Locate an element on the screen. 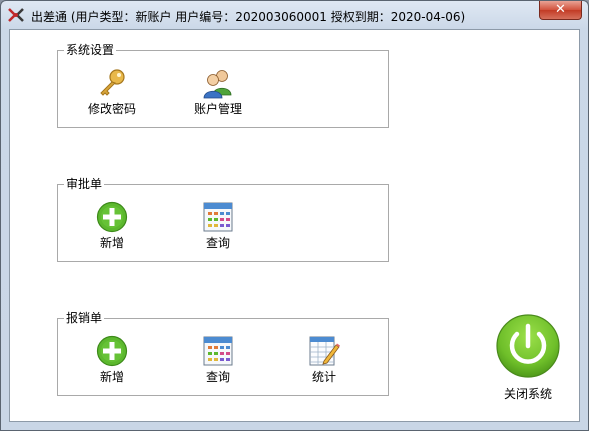 Image resolution: width=589 pixels, height=431 pixels. close-icon: ✕ is located at coordinates (560, 9).